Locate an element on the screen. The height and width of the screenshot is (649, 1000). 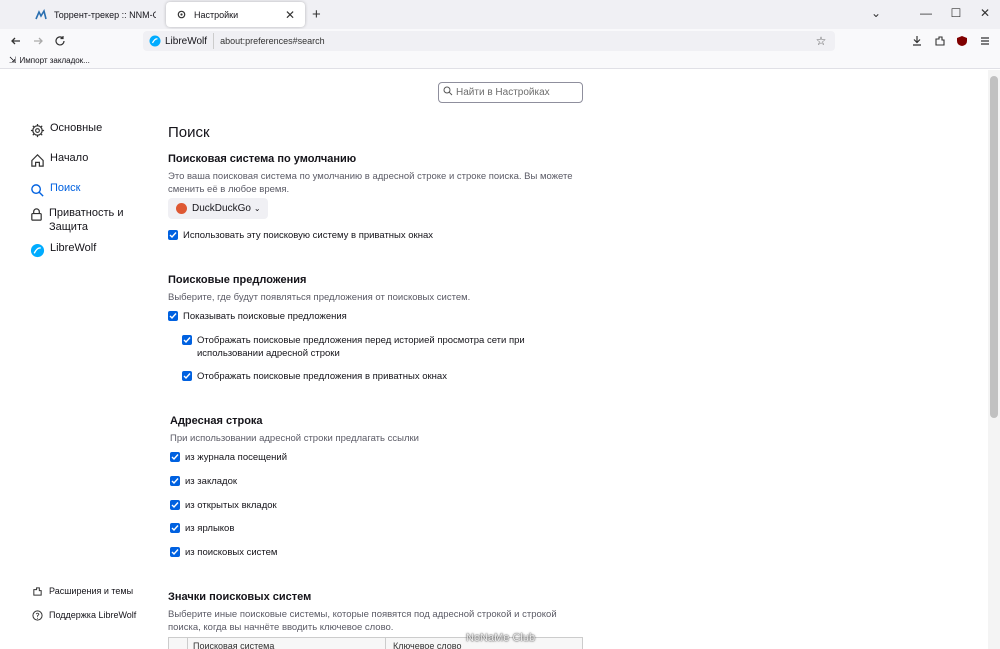
search-settings-placeholder: Найти в Настройках is located at coordinates (503, 92).